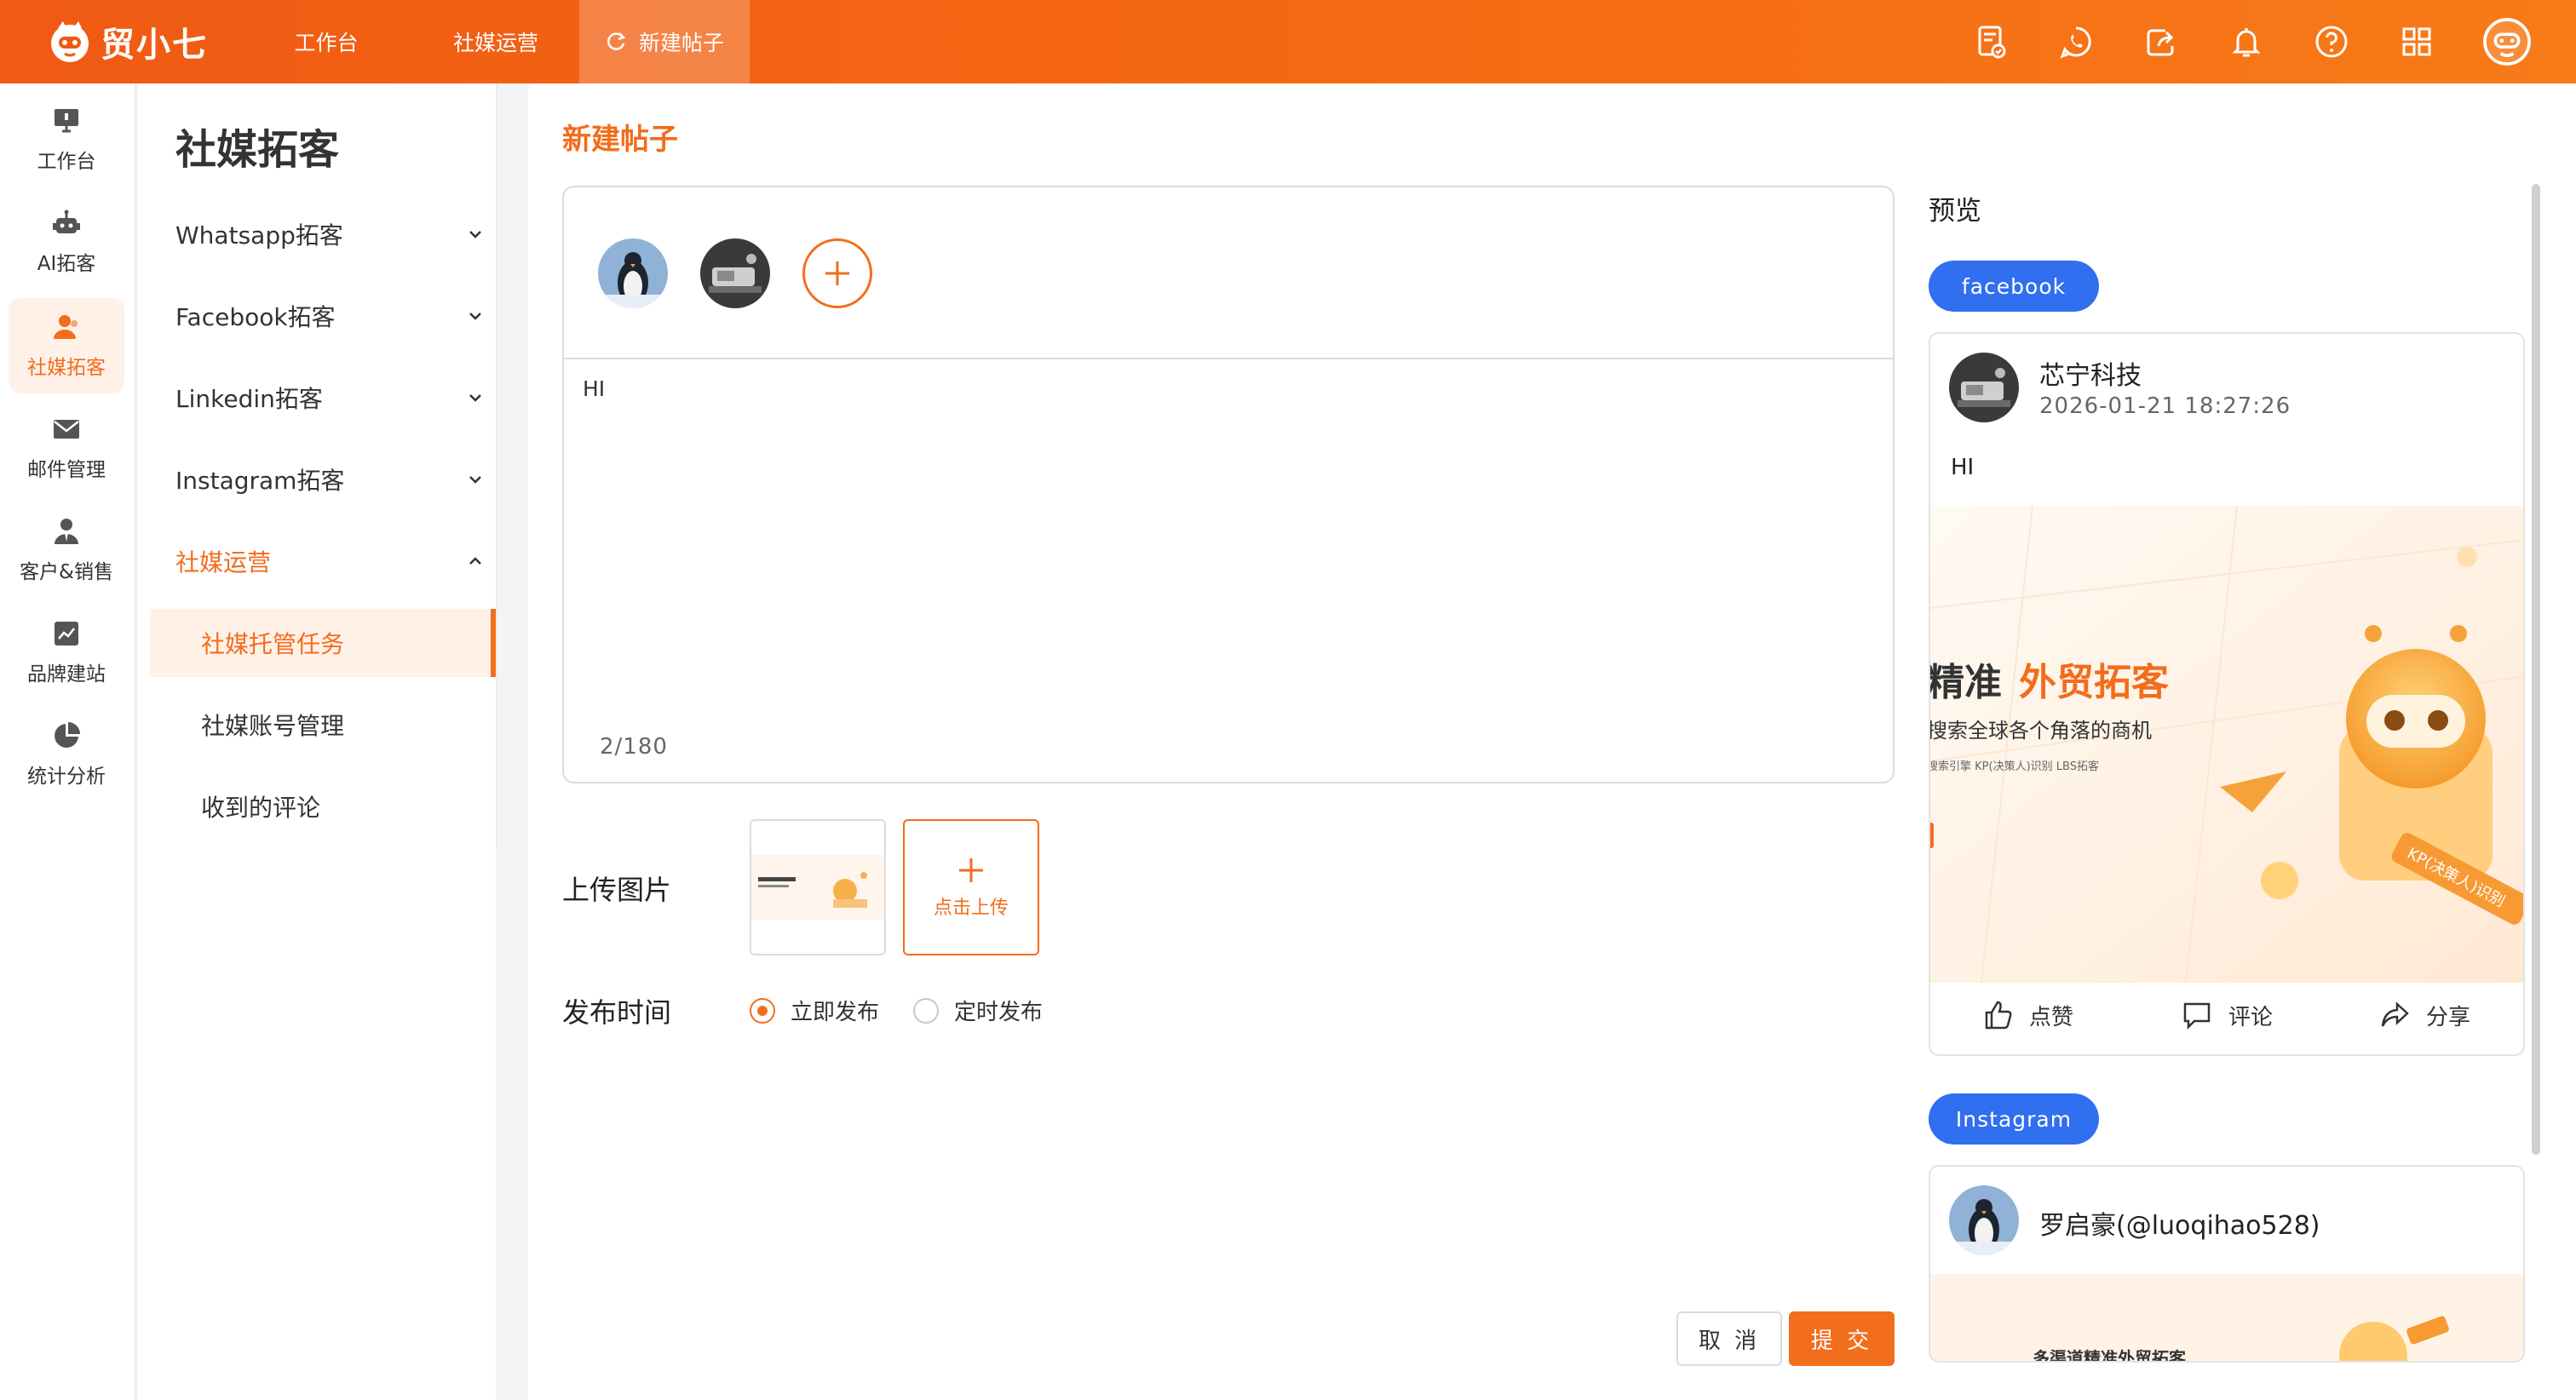 The image size is (2576, 1400). I want to click on sub-item-hosted-tasks: 社媒托管任务, so click(323, 643).